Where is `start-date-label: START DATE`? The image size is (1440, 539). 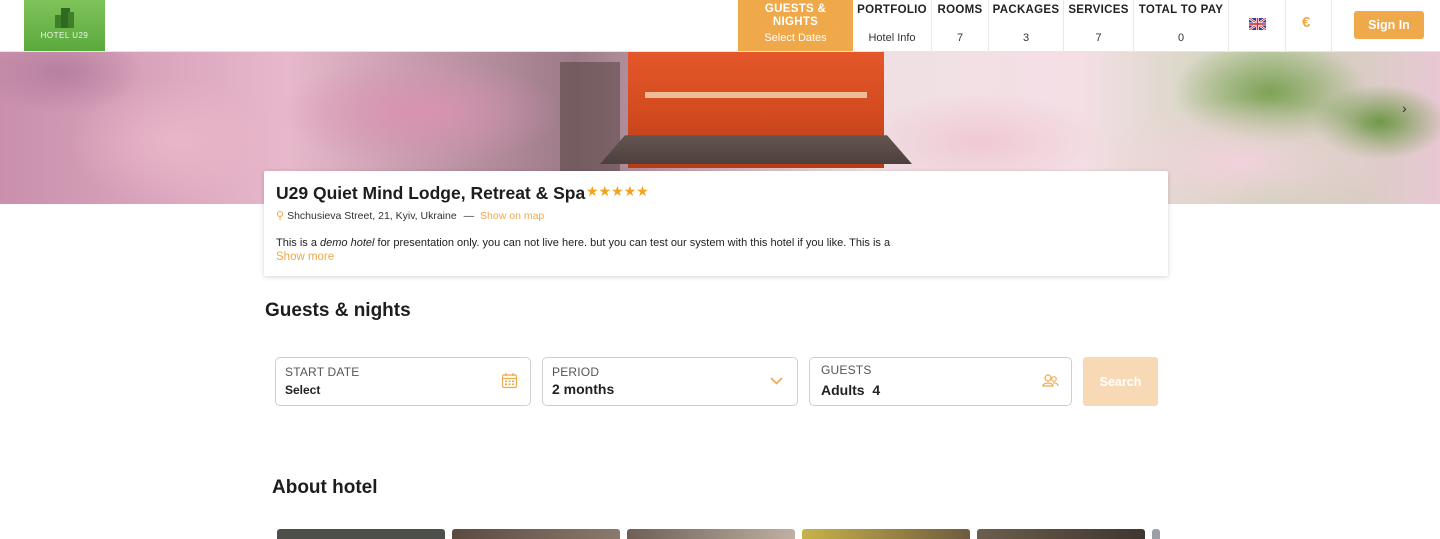 start-date-label: START DATE is located at coordinates (322, 372).